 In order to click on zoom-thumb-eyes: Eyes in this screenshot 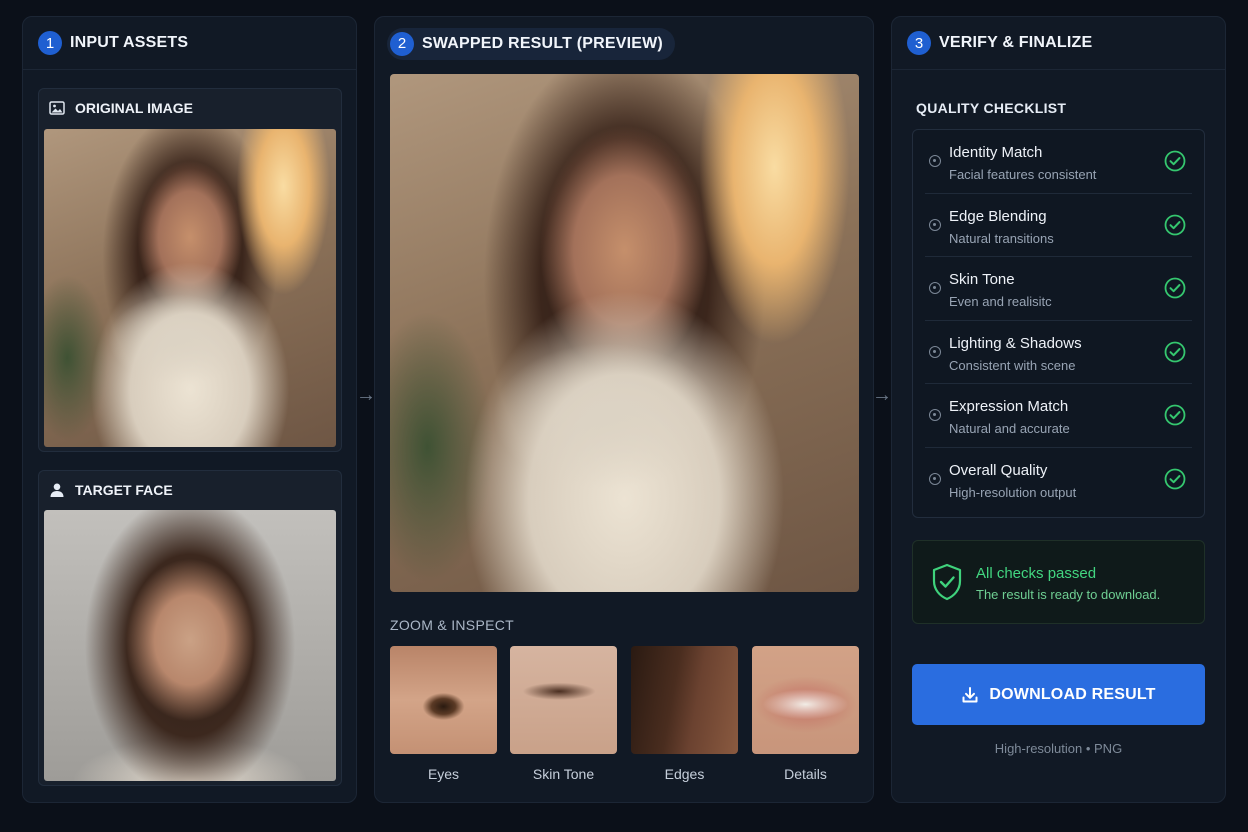, I will do `click(443, 714)`.